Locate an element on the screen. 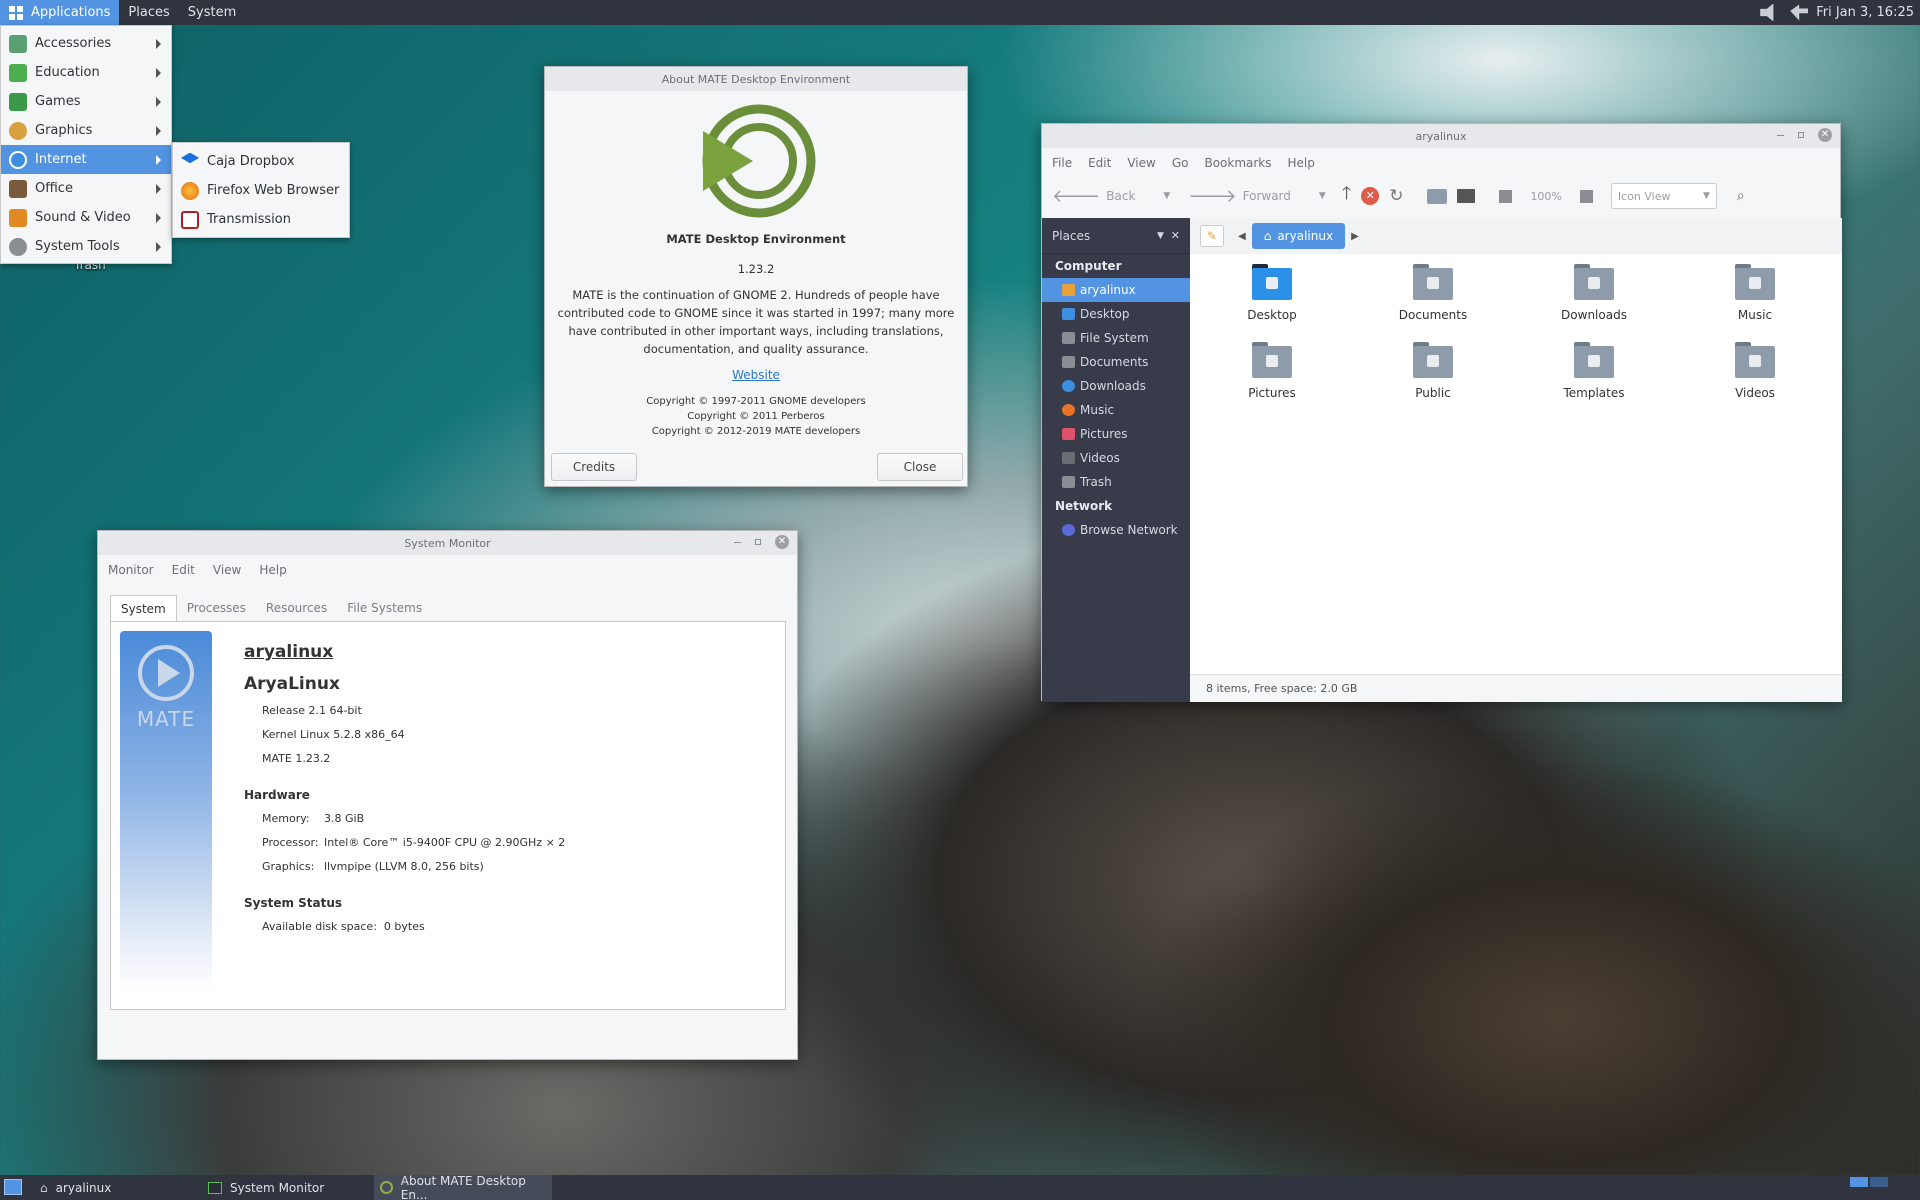 The width and height of the screenshot is (1920, 1200). sysmon-titlebar: System Monitor ✕ is located at coordinates (447, 543).